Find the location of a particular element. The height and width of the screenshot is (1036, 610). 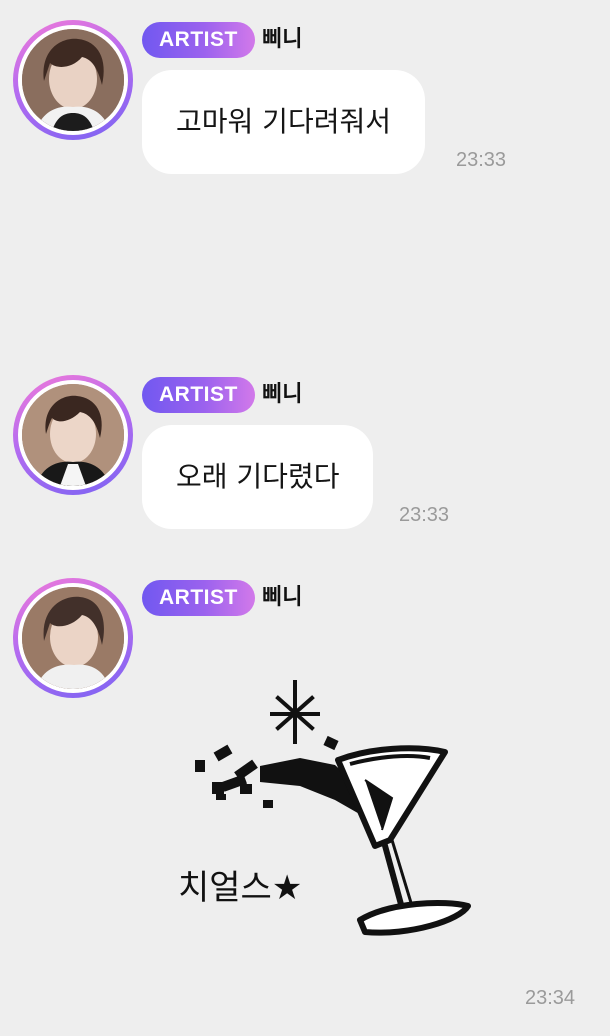

sticker-caption: 치얼스★ is located at coordinates (240, 888).